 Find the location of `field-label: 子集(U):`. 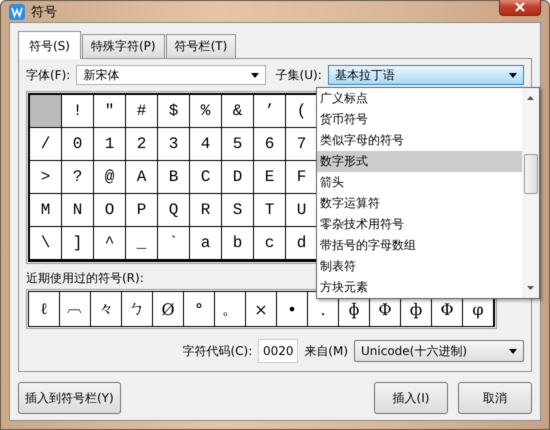

field-label: 子集(U): is located at coordinates (299, 75).